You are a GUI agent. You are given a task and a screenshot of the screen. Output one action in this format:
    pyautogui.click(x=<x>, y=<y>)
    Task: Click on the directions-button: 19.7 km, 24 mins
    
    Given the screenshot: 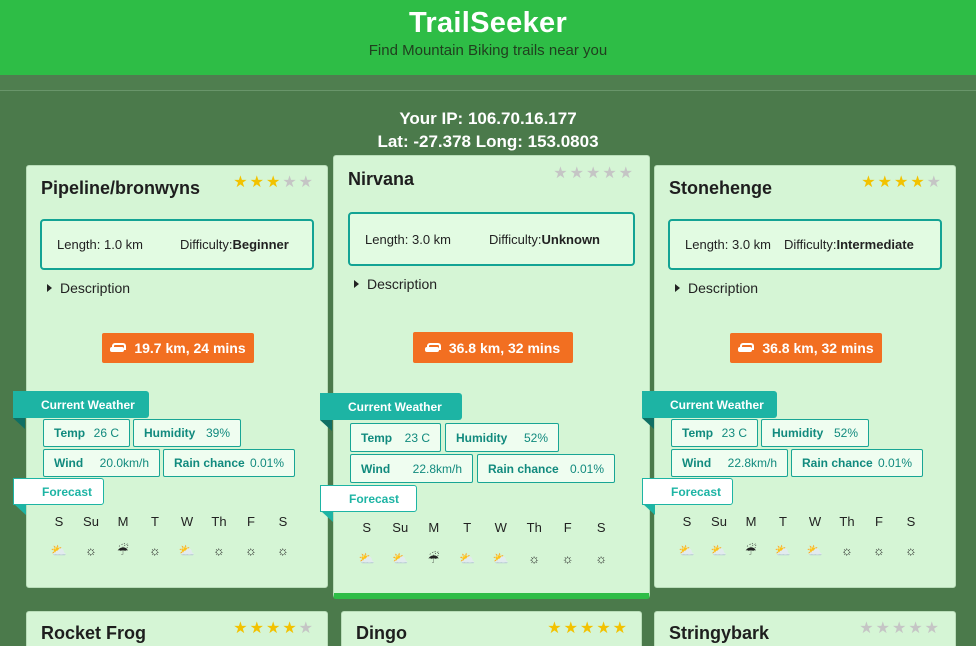 What is the action you would take?
    pyautogui.click(x=178, y=348)
    